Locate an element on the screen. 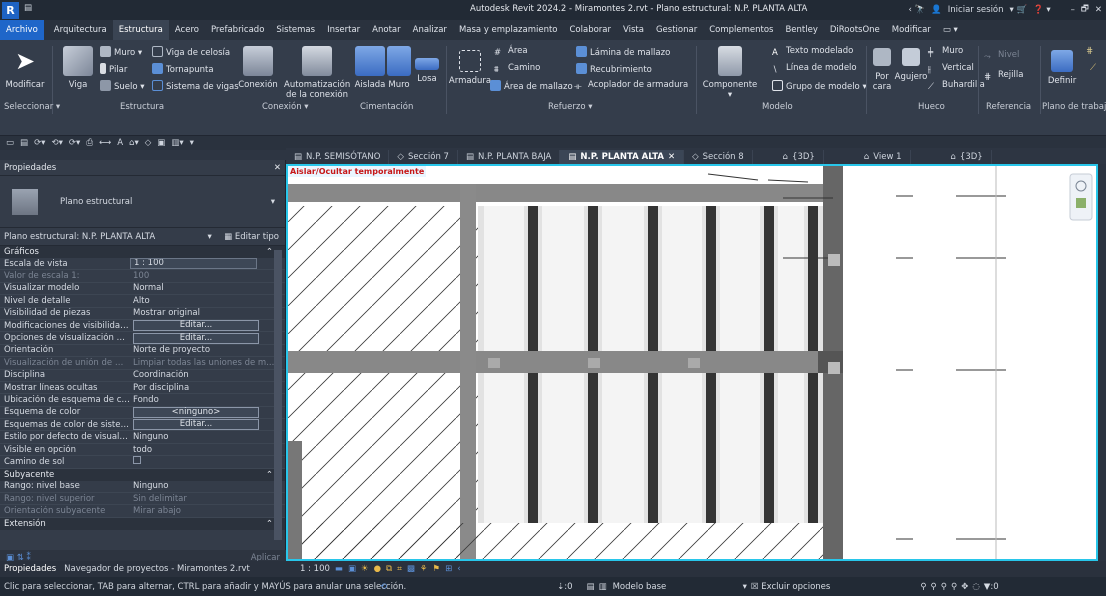 This screenshot has height=596, width=1106. category-extension: Extensión ⌃ is located at coordinates (142, 523).